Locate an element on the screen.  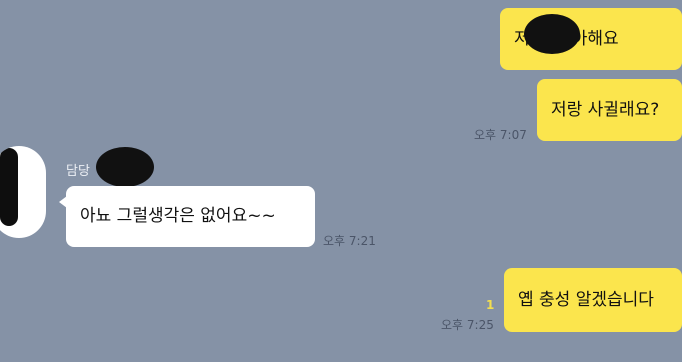
message-time: 오후 7:07 is located at coordinates (500, 135).